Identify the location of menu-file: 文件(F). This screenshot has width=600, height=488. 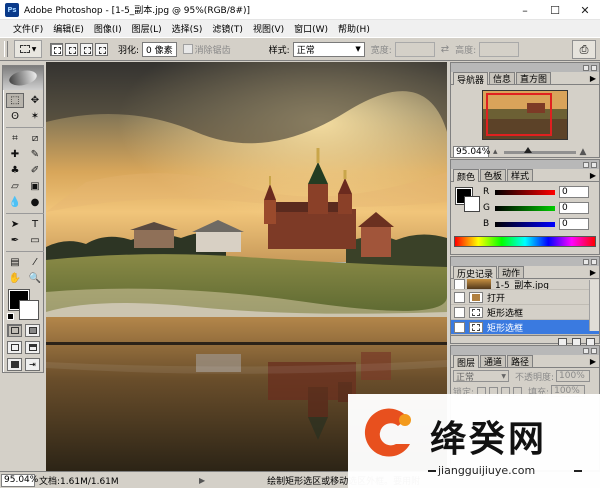
(28, 28).